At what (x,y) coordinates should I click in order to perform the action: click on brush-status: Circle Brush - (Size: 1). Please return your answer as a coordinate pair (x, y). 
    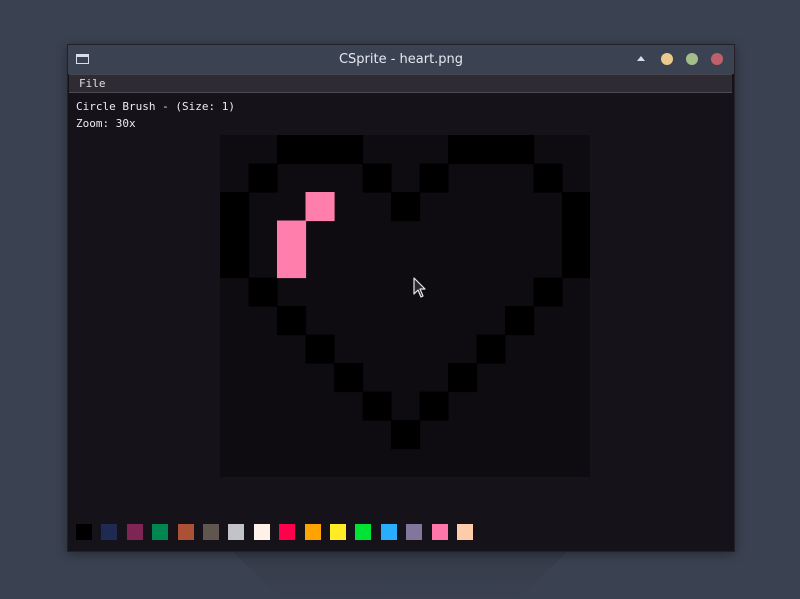
    Looking at the image, I should click on (155, 106).